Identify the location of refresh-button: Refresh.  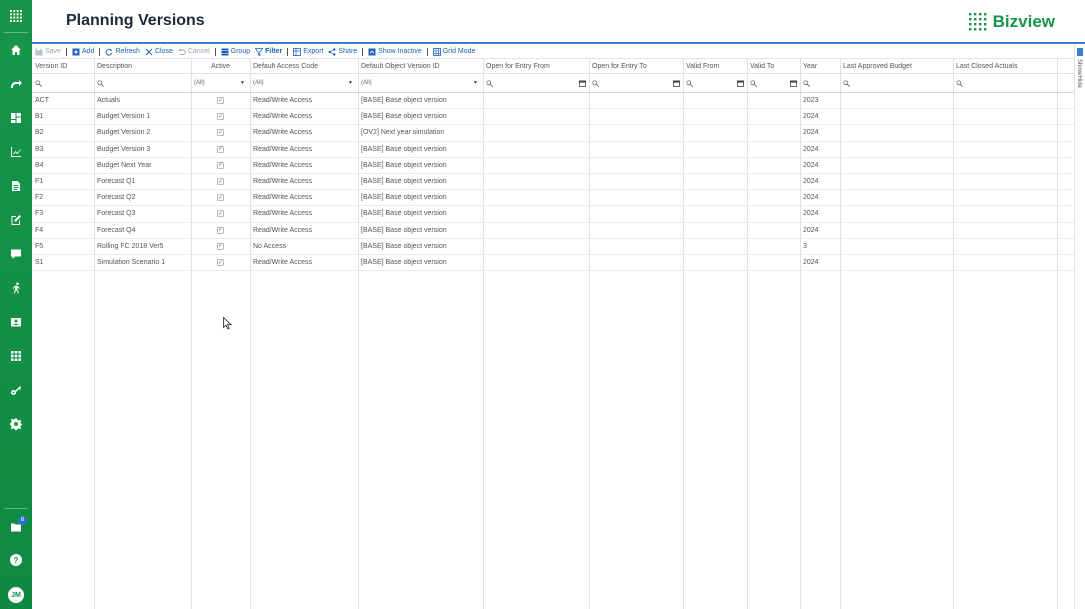
(122, 52).